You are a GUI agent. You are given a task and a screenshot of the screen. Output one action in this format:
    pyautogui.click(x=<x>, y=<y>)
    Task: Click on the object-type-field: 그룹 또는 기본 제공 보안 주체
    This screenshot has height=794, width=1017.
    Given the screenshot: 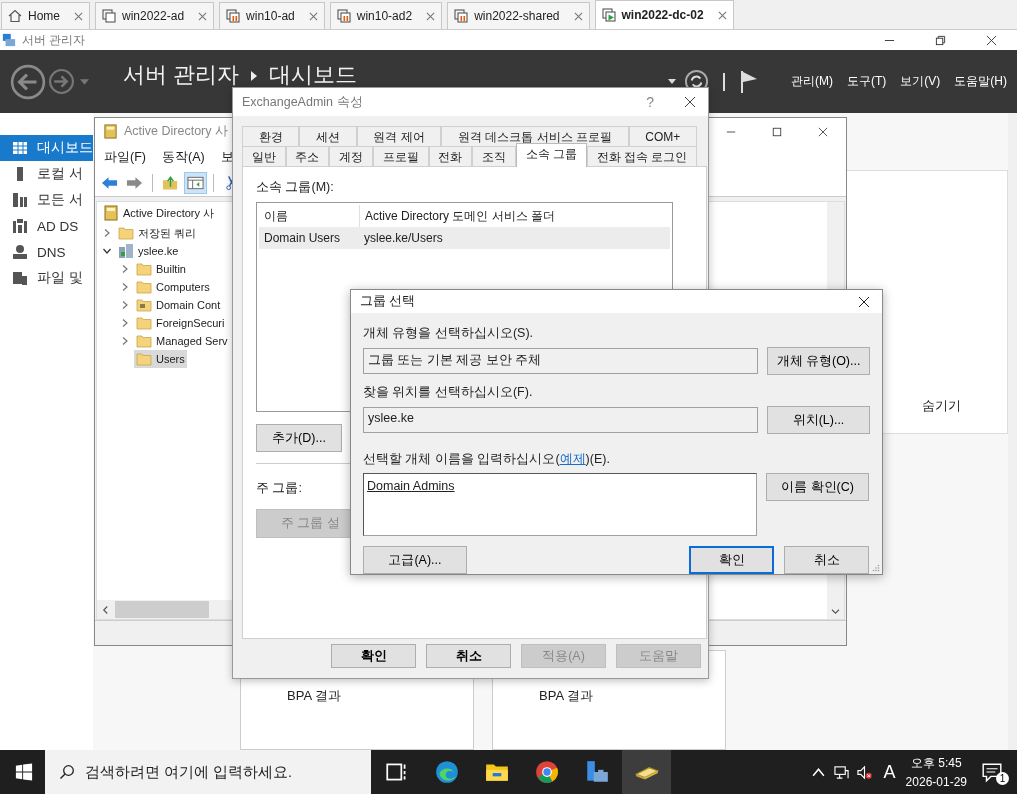 What is the action you would take?
    pyautogui.click(x=560, y=361)
    